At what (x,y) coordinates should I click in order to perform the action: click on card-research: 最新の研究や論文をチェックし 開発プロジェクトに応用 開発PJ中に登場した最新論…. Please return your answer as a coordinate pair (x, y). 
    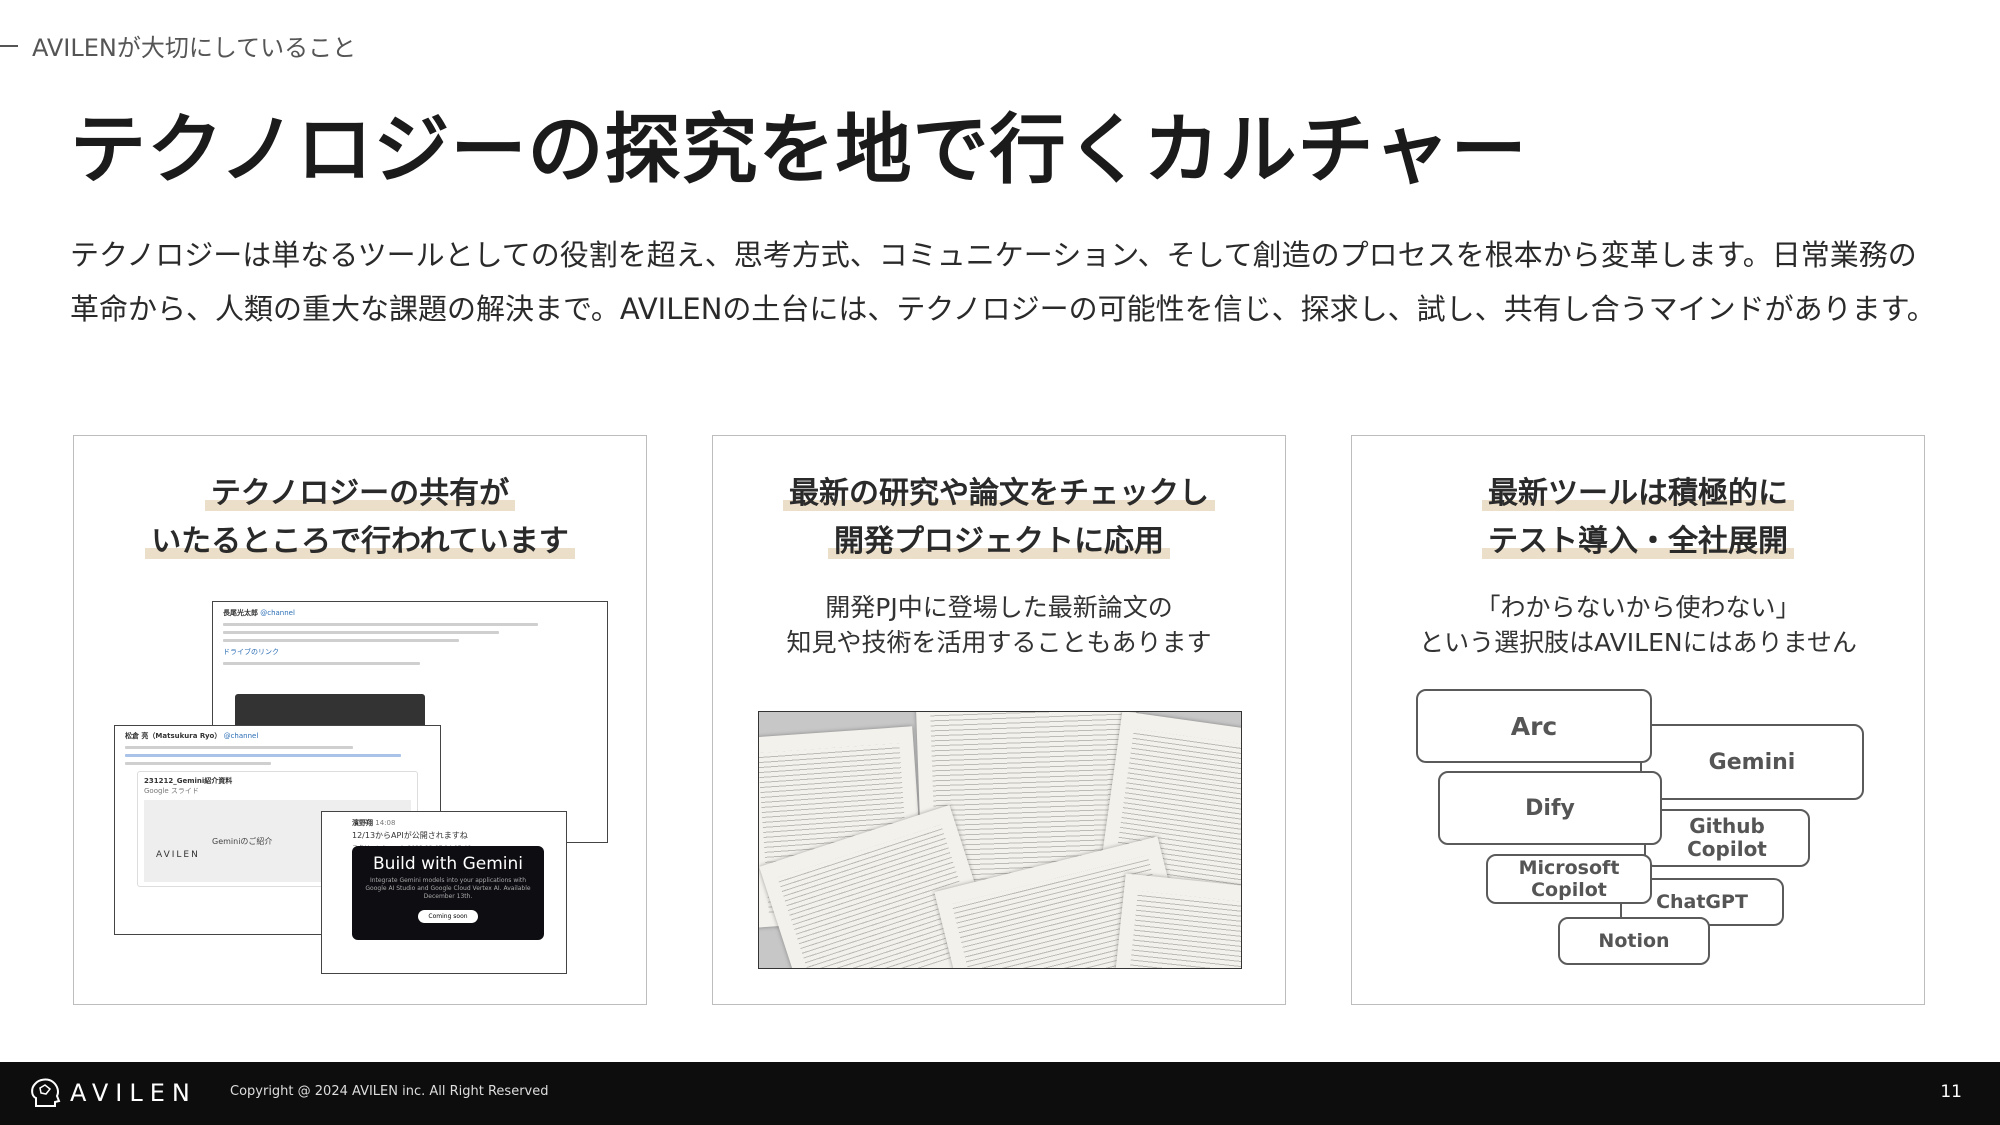
    Looking at the image, I should click on (999, 720).